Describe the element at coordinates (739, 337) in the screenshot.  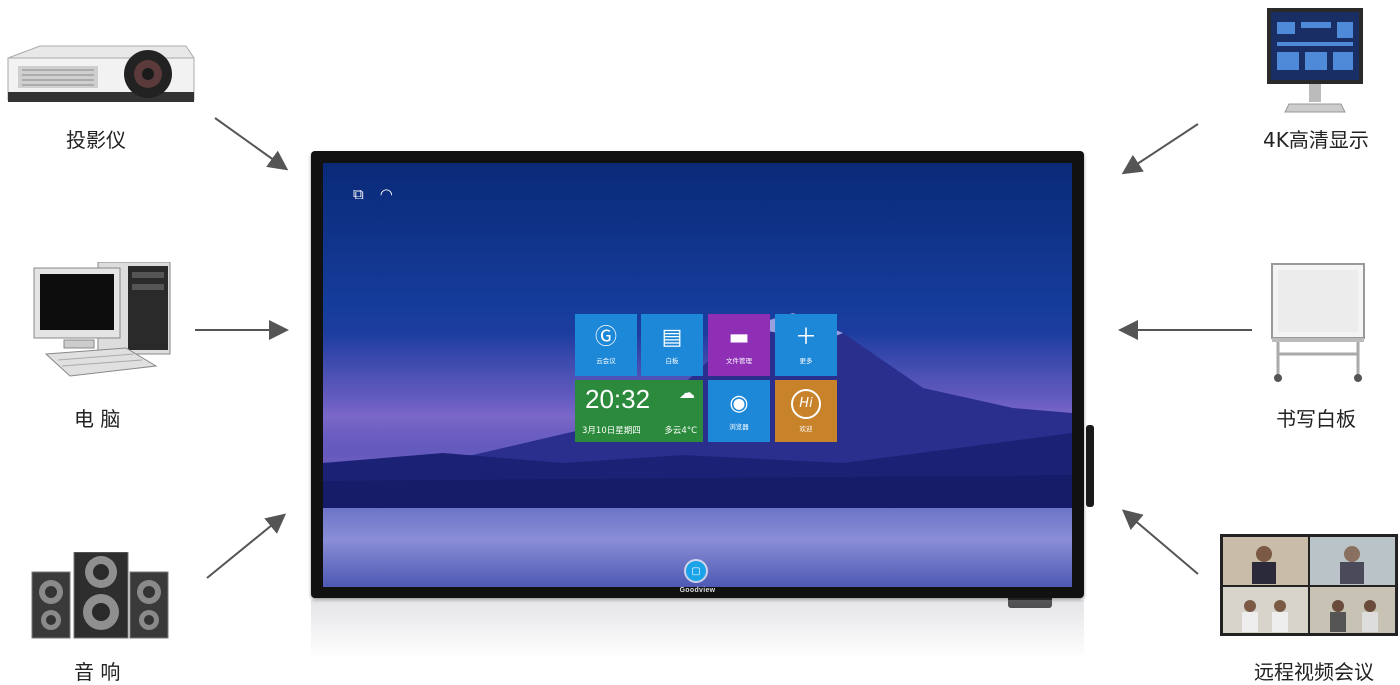
I see `folder-icon: ▬` at that location.